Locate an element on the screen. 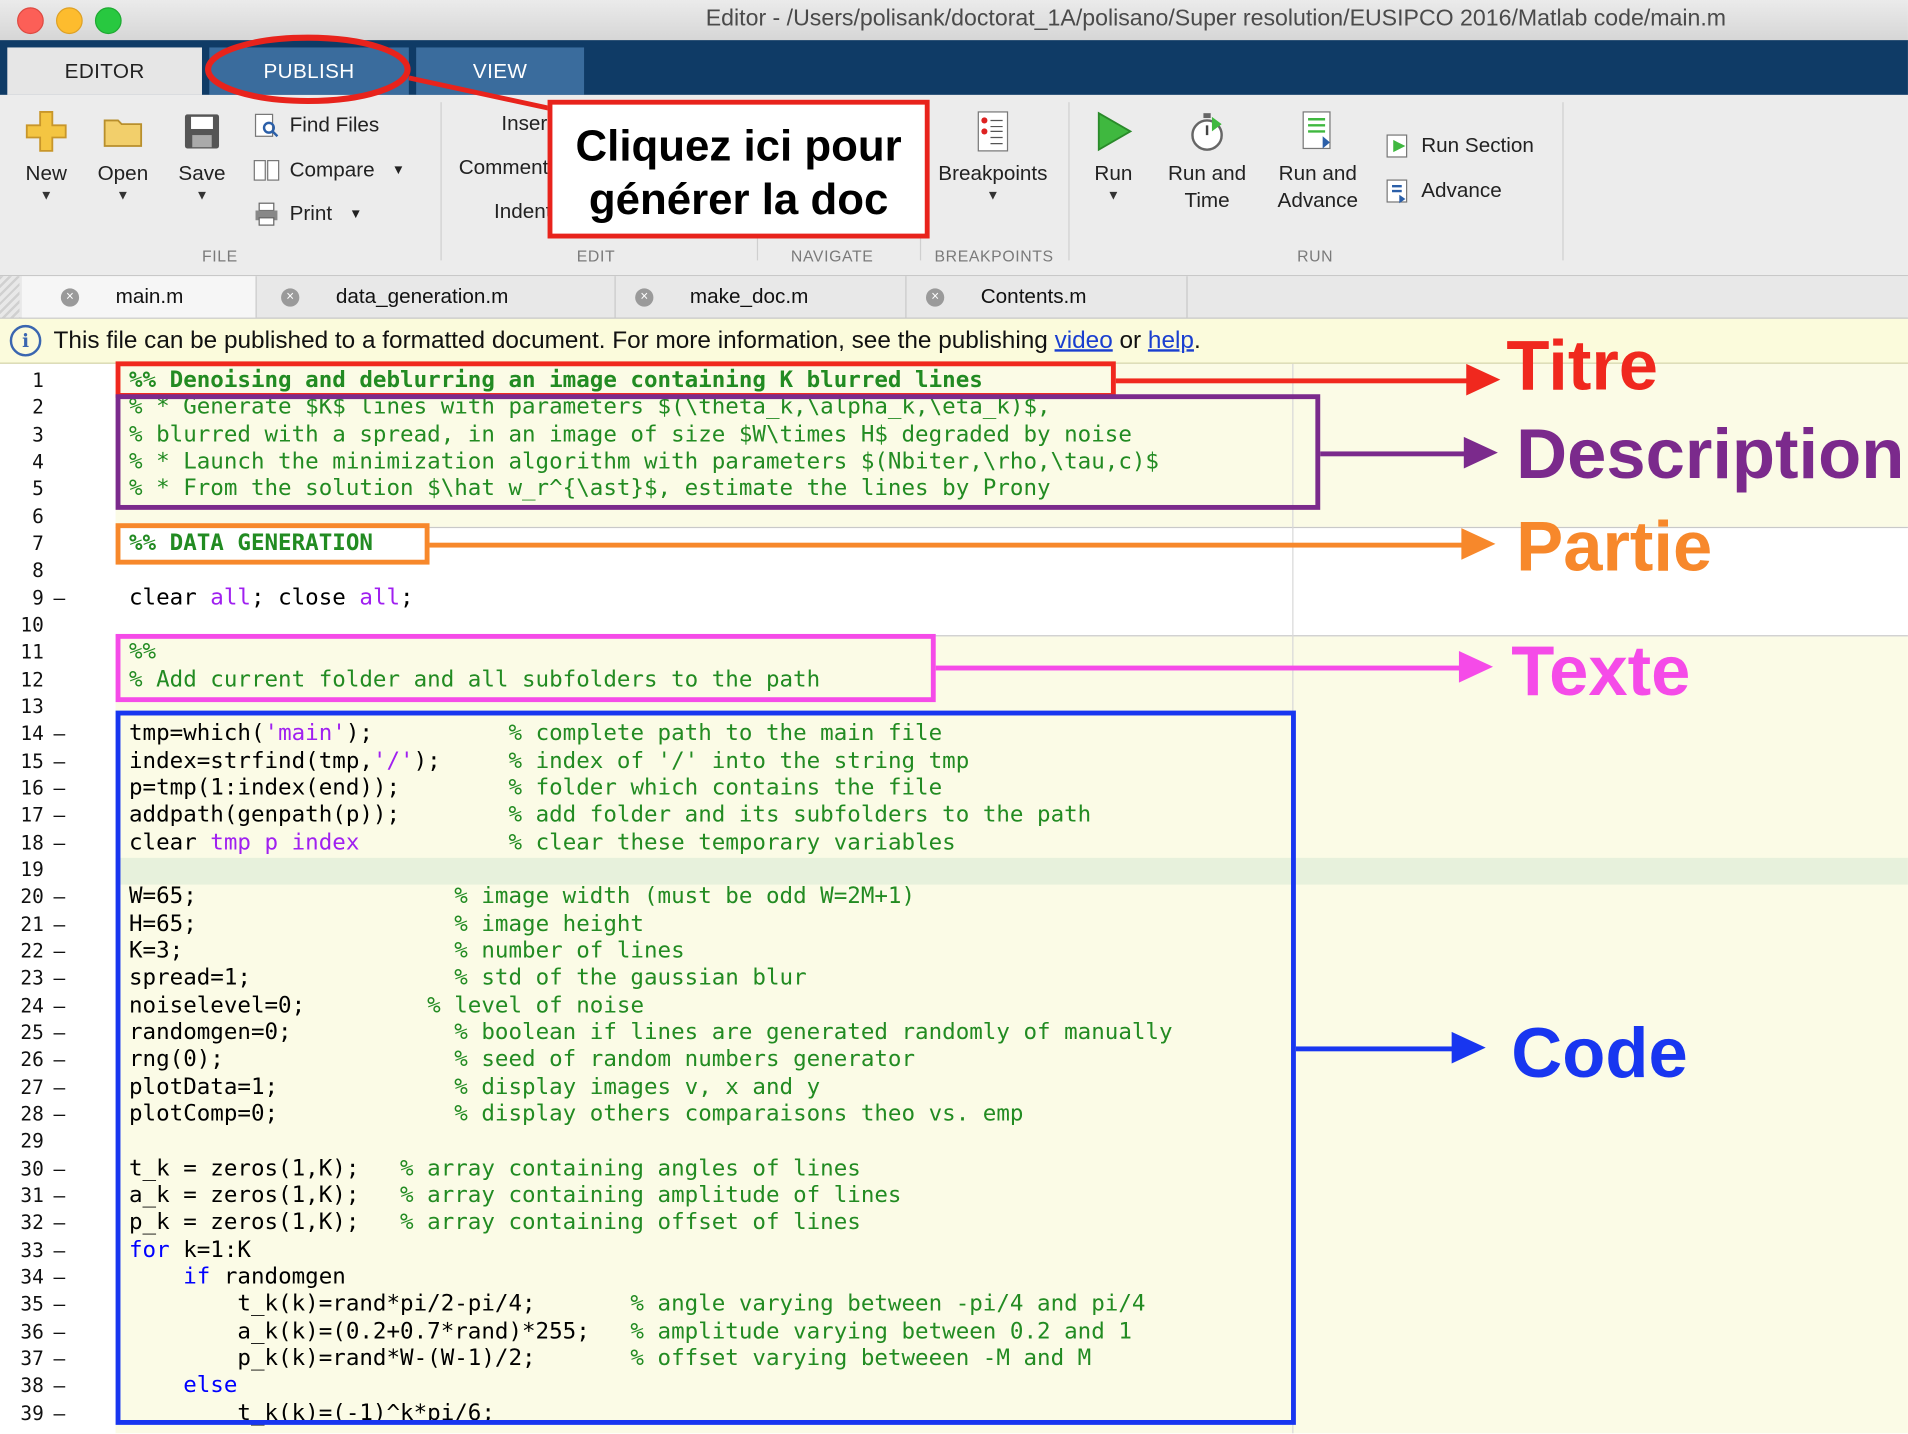  line-number: 22 is located at coordinates (21, 951).